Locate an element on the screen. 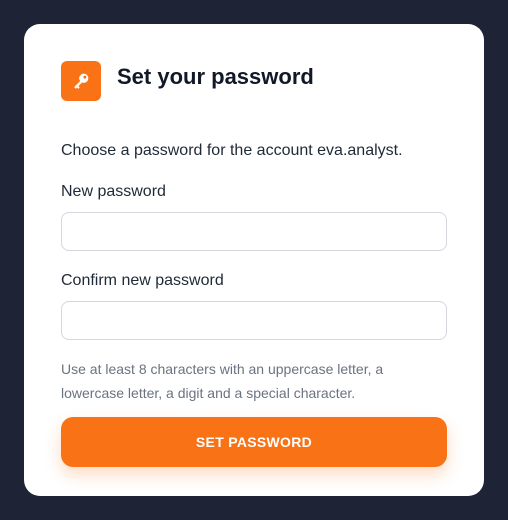  card-header: Set your password is located at coordinates (254, 81).